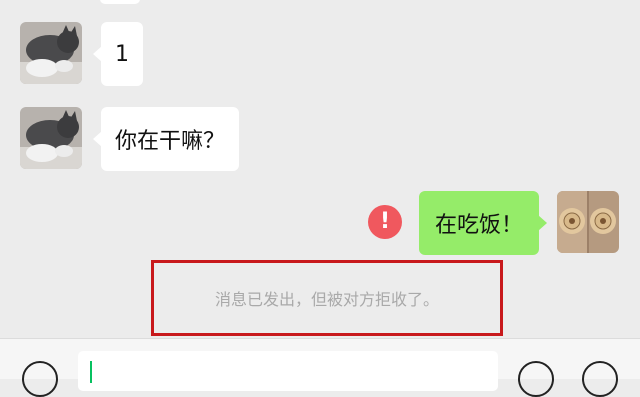 The image size is (640, 397). I want to click on message-bubble-incoming: 你在干嘛？, so click(166, 139).